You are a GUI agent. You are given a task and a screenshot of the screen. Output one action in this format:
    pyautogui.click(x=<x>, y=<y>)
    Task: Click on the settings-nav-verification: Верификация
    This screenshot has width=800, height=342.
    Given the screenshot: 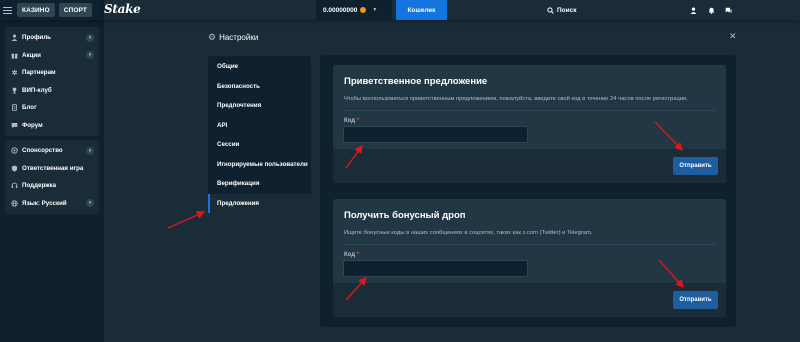 What is the action you would take?
    pyautogui.click(x=259, y=184)
    